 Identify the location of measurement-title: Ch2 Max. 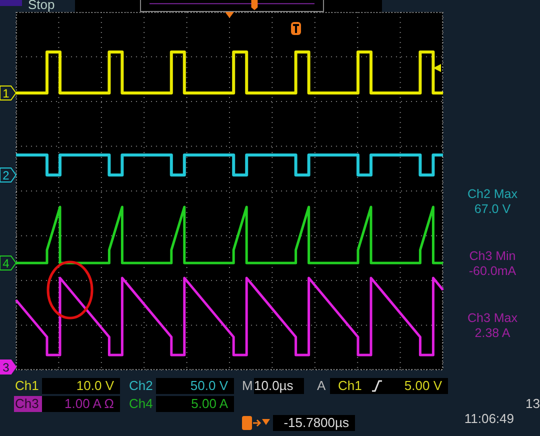
(492, 194).